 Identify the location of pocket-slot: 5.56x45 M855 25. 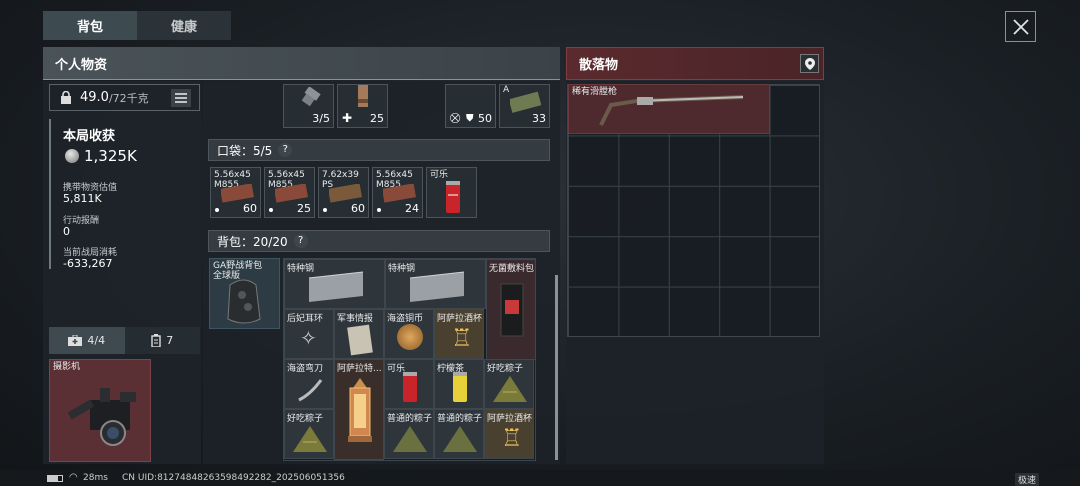
(289, 192).